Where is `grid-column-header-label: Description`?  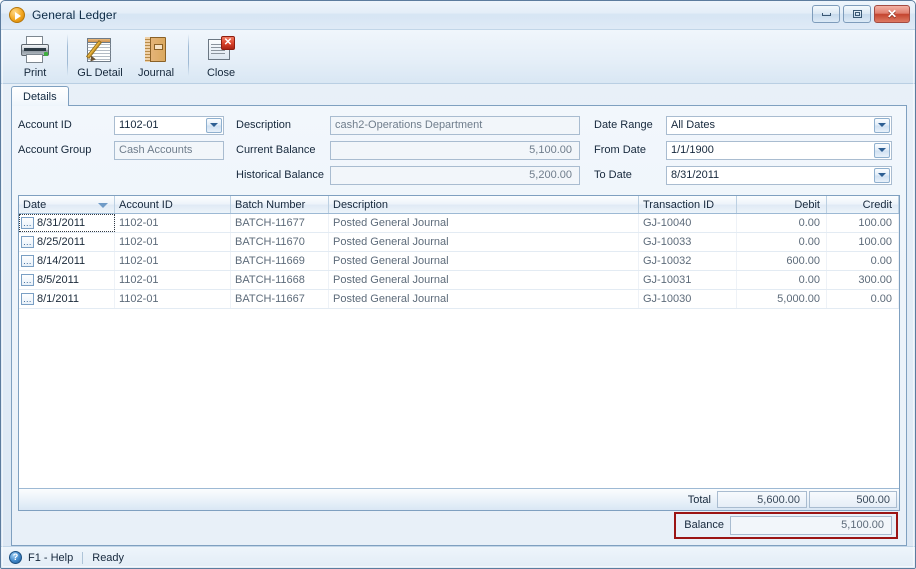 grid-column-header-label: Description is located at coordinates (361, 204).